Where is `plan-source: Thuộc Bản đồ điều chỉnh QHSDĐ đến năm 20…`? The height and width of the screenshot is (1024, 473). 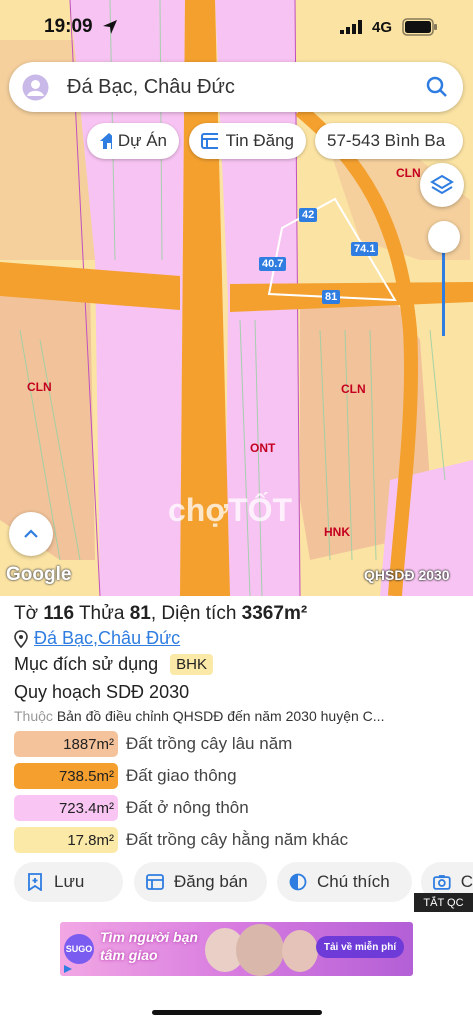 plan-source: Thuộc Bản đồ điều chỉnh QHSDĐ đến năm 20… is located at coordinates (238, 716).